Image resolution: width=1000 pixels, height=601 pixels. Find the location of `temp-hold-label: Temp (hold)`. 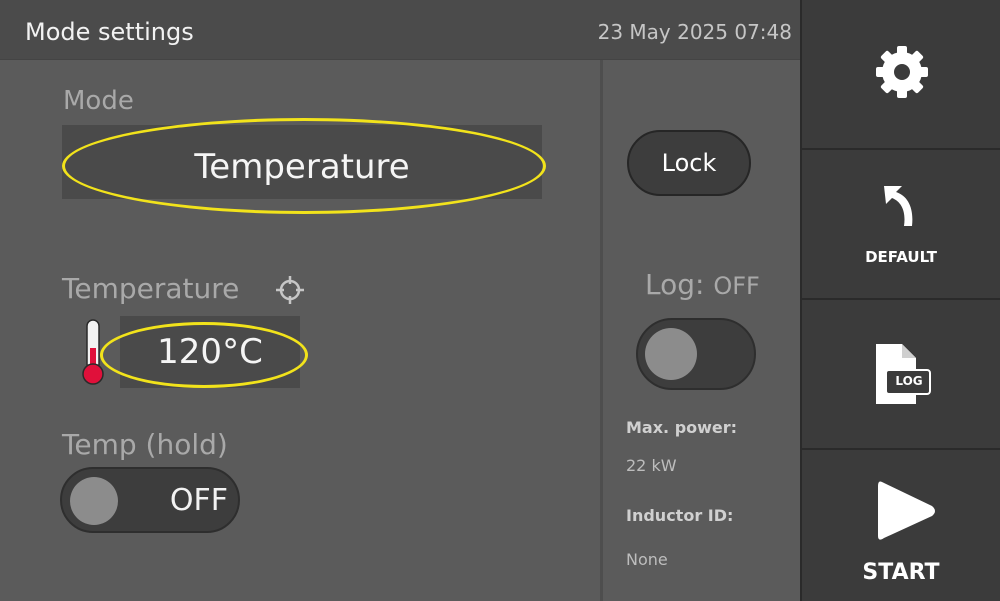

temp-hold-label: Temp (hold) is located at coordinates (145, 444).